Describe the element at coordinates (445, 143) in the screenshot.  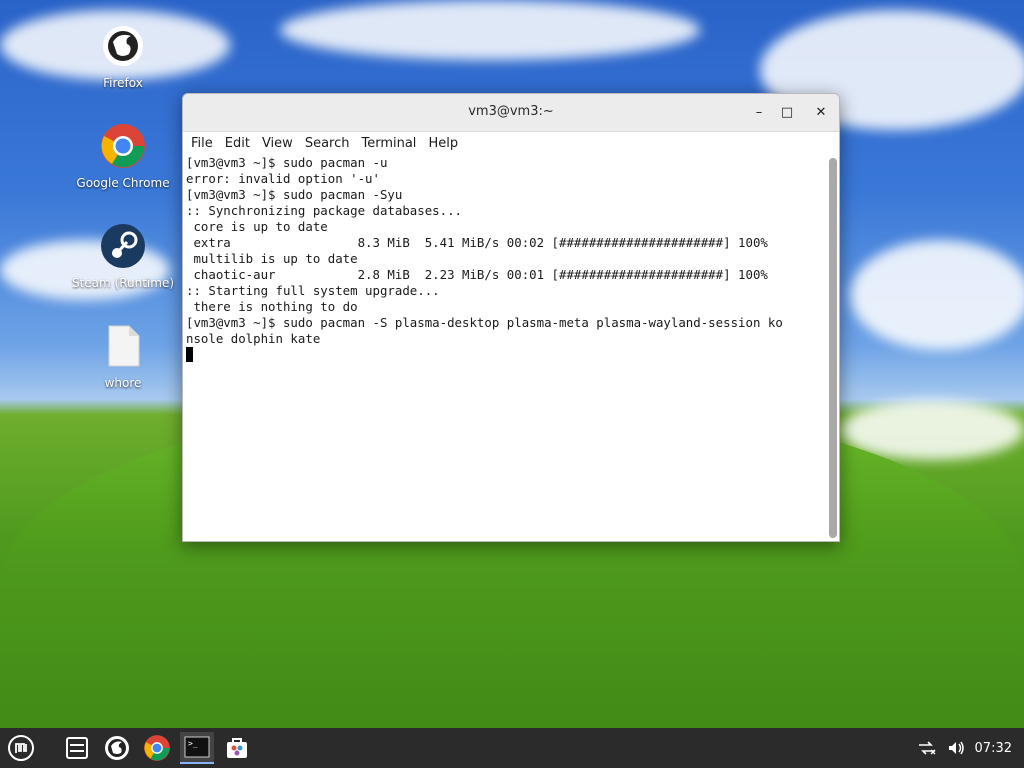
I see `menu-help: Help` at that location.